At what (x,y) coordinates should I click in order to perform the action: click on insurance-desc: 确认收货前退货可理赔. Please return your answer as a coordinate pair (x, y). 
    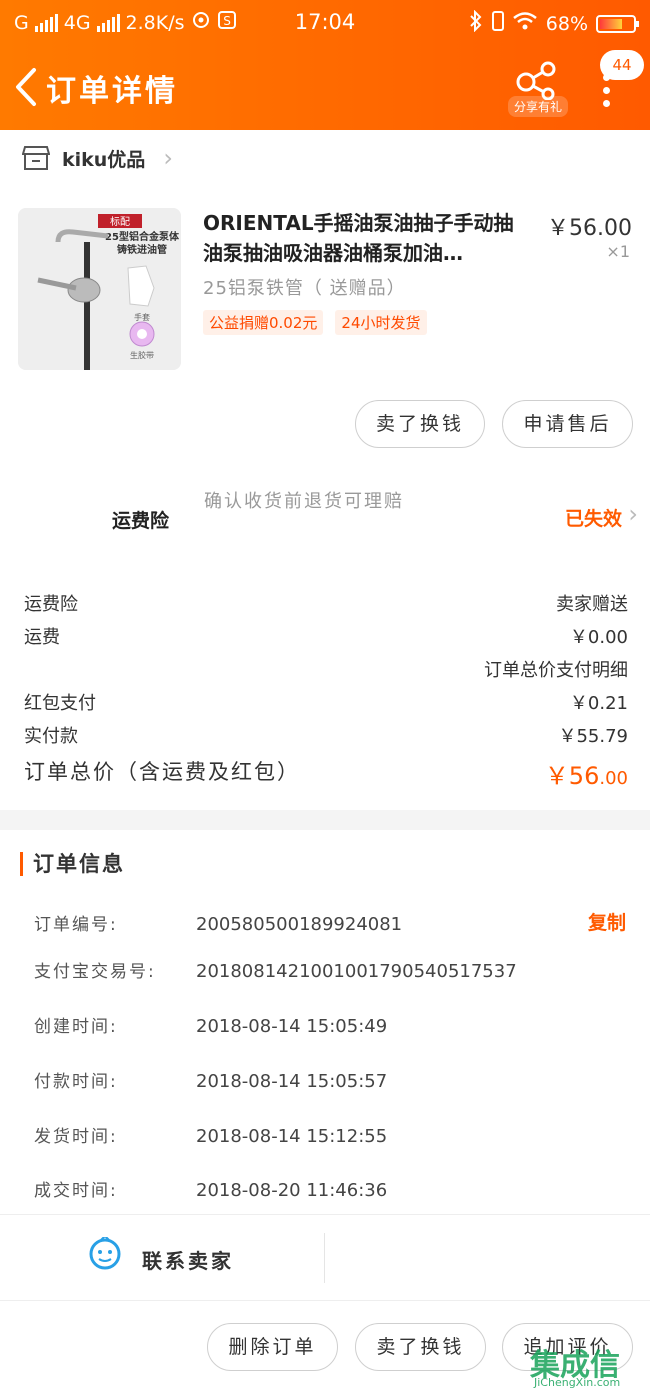
    Looking at the image, I should click on (304, 501).